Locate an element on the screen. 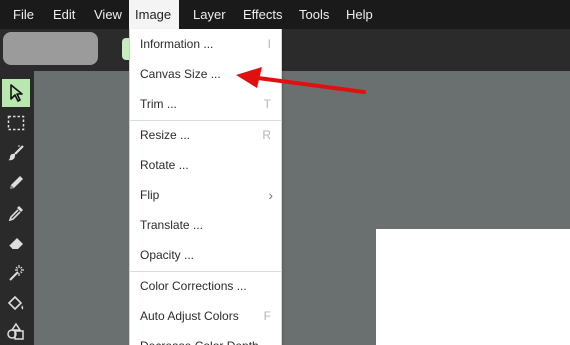  eyedropper-icon is located at coordinates (15, 214).